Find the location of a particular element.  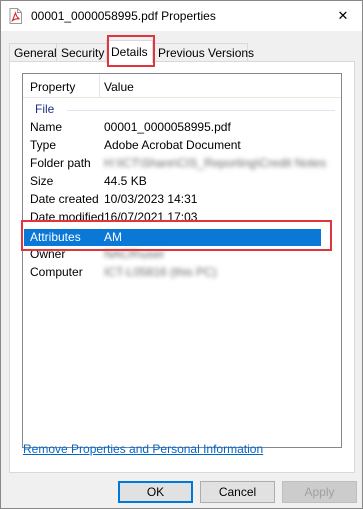

property-value-redacted: ICT-L05816 (this PC) is located at coordinates (160, 272).